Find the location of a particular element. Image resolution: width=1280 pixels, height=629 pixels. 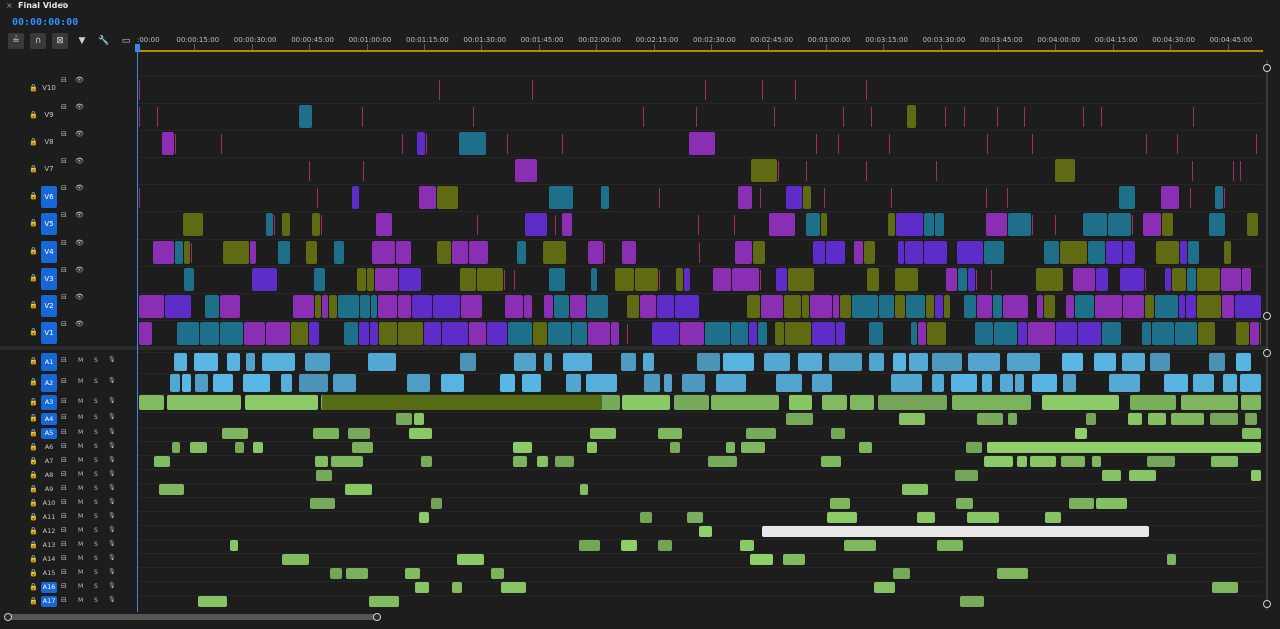

horizontal-zoom-scrollbar is located at coordinates (192, 617).